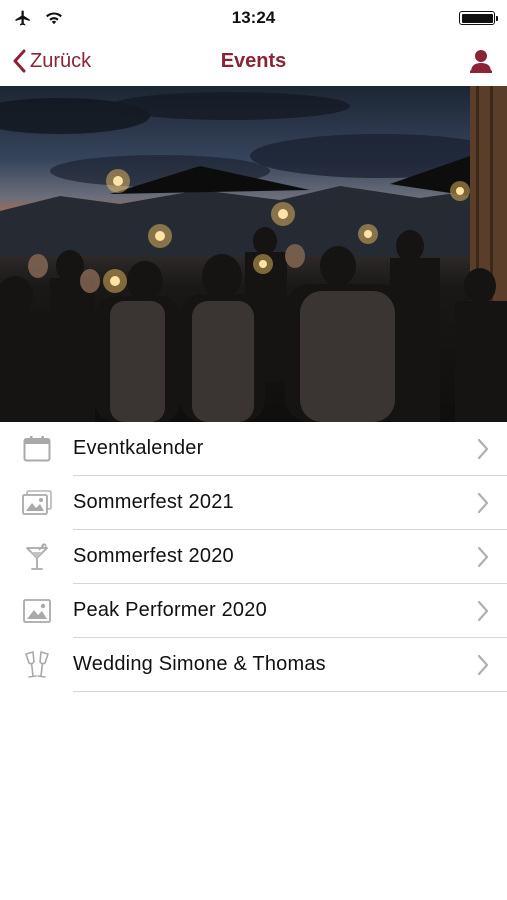  I want to click on chevron-left-icon, so click(19, 61).